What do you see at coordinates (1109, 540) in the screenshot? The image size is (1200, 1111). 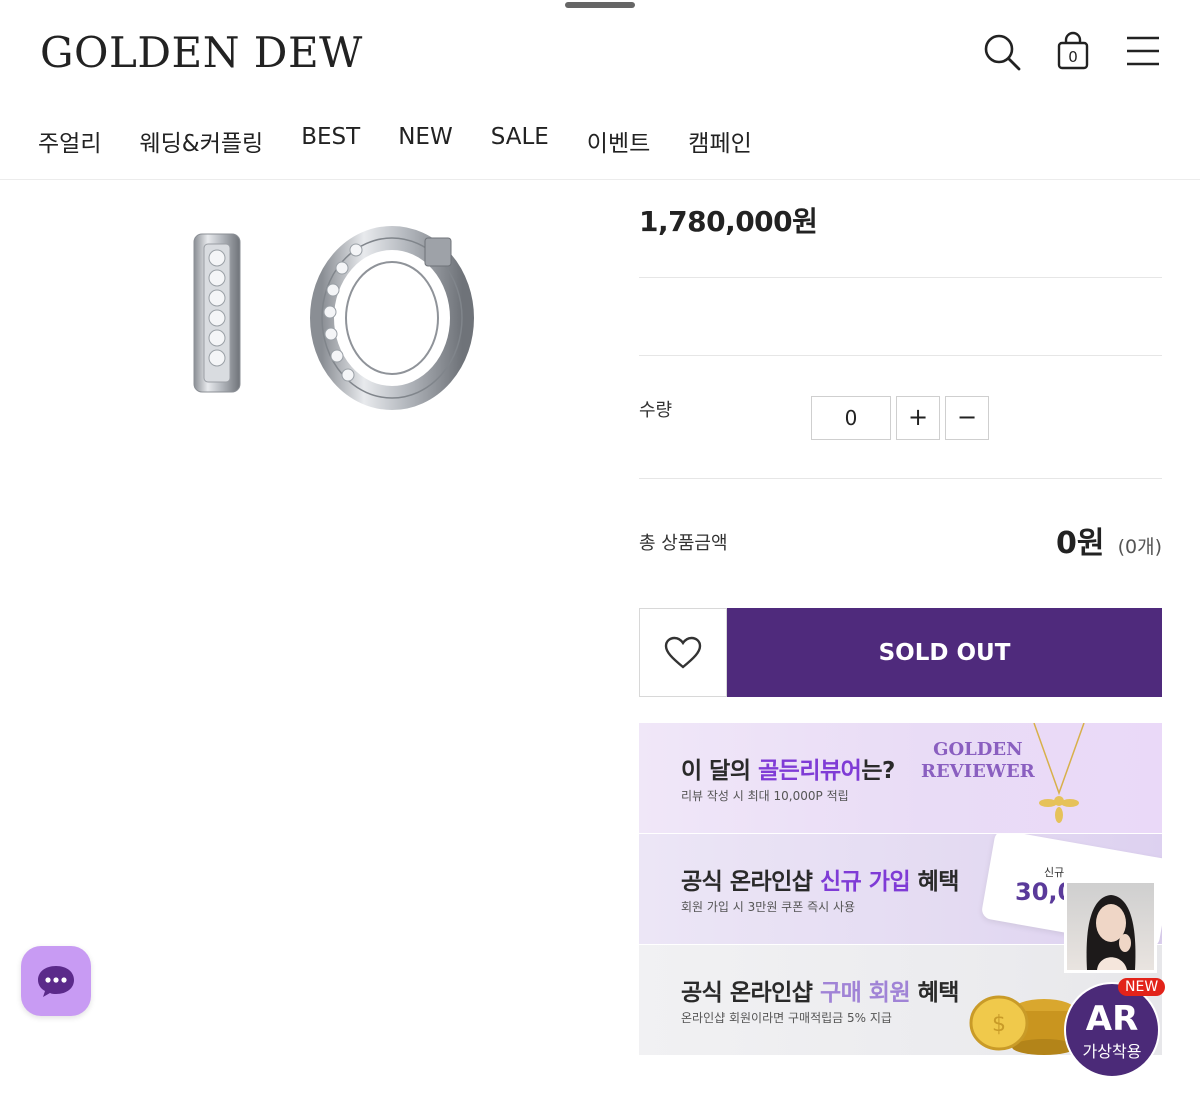 I see `total-price-value: 0원 (0개)` at bounding box center [1109, 540].